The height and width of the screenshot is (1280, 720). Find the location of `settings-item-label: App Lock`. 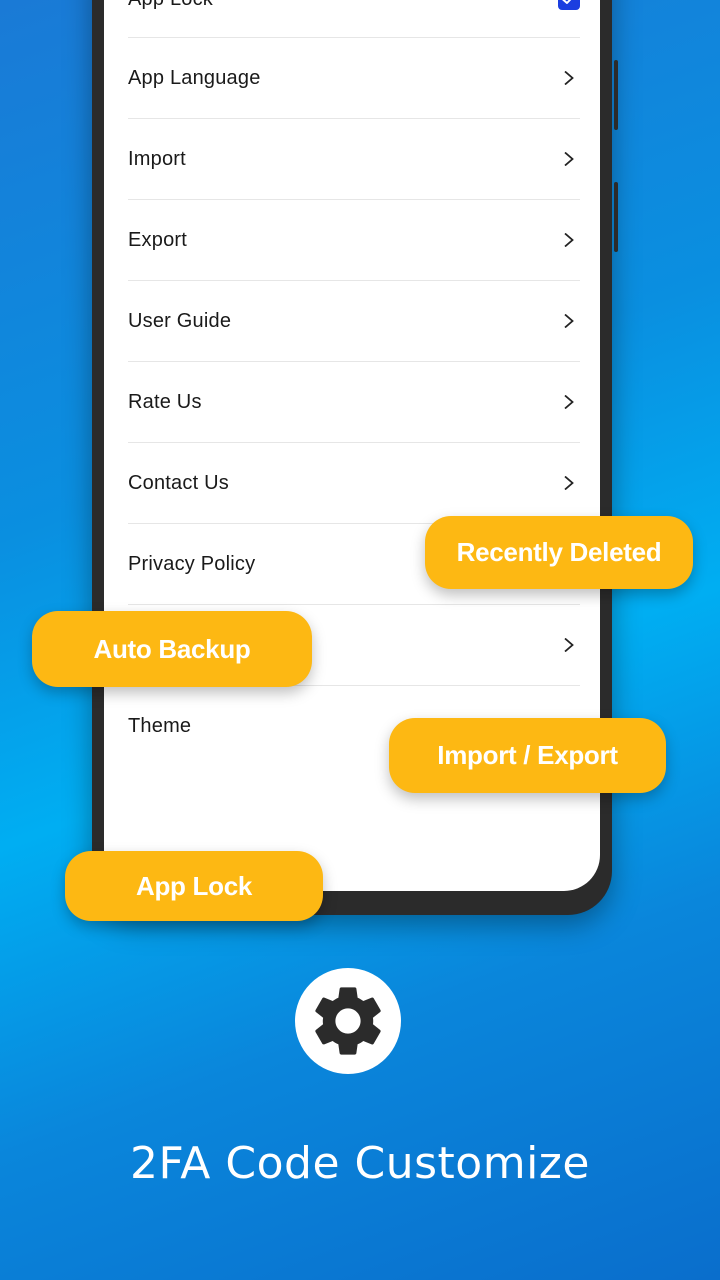

settings-item-label: App Lock is located at coordinates (170, 5).